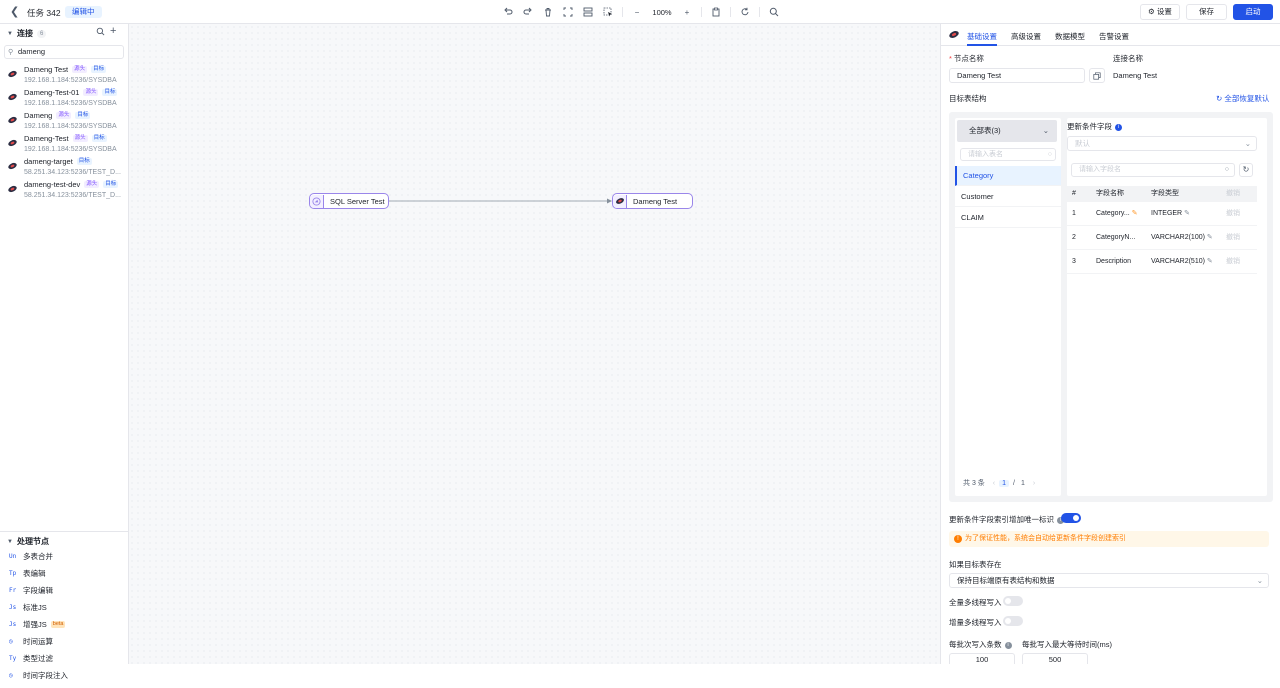  What do you see at coordinates (28, 607) in the screenshot?
I see `process-node-item: Js 标准JS` at bounding box center [28, 607].